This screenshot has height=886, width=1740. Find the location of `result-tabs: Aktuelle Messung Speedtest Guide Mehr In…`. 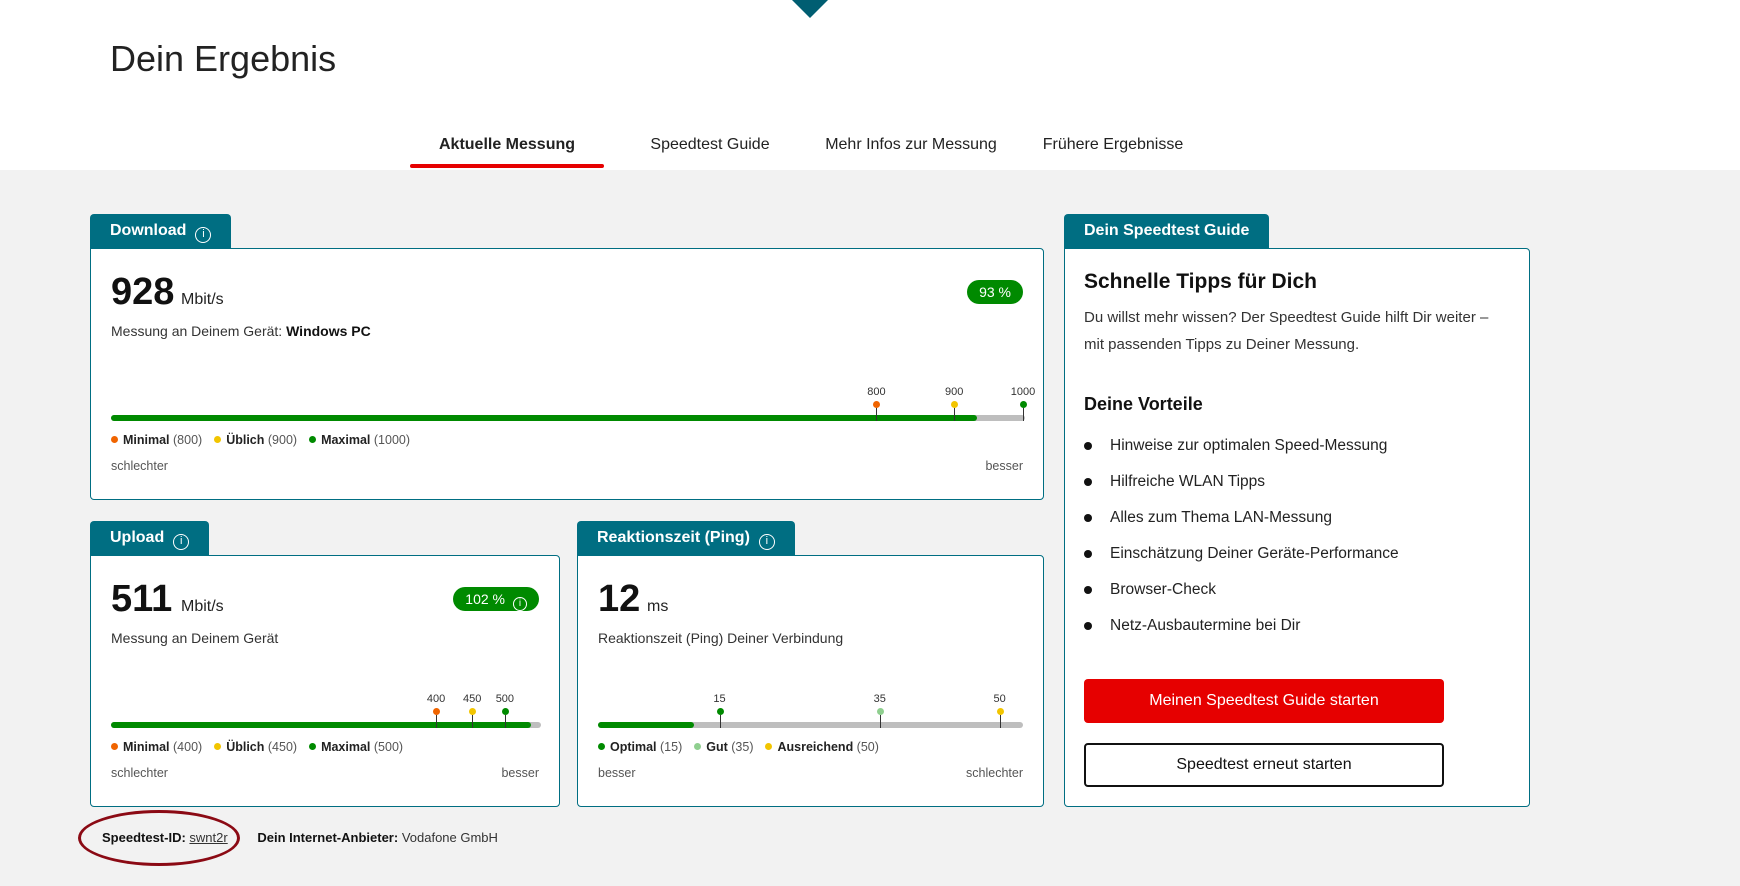

result-tabs: Aktuelle Messung Speedtest Guide Mehr In… is located at coordinates (870, 149).